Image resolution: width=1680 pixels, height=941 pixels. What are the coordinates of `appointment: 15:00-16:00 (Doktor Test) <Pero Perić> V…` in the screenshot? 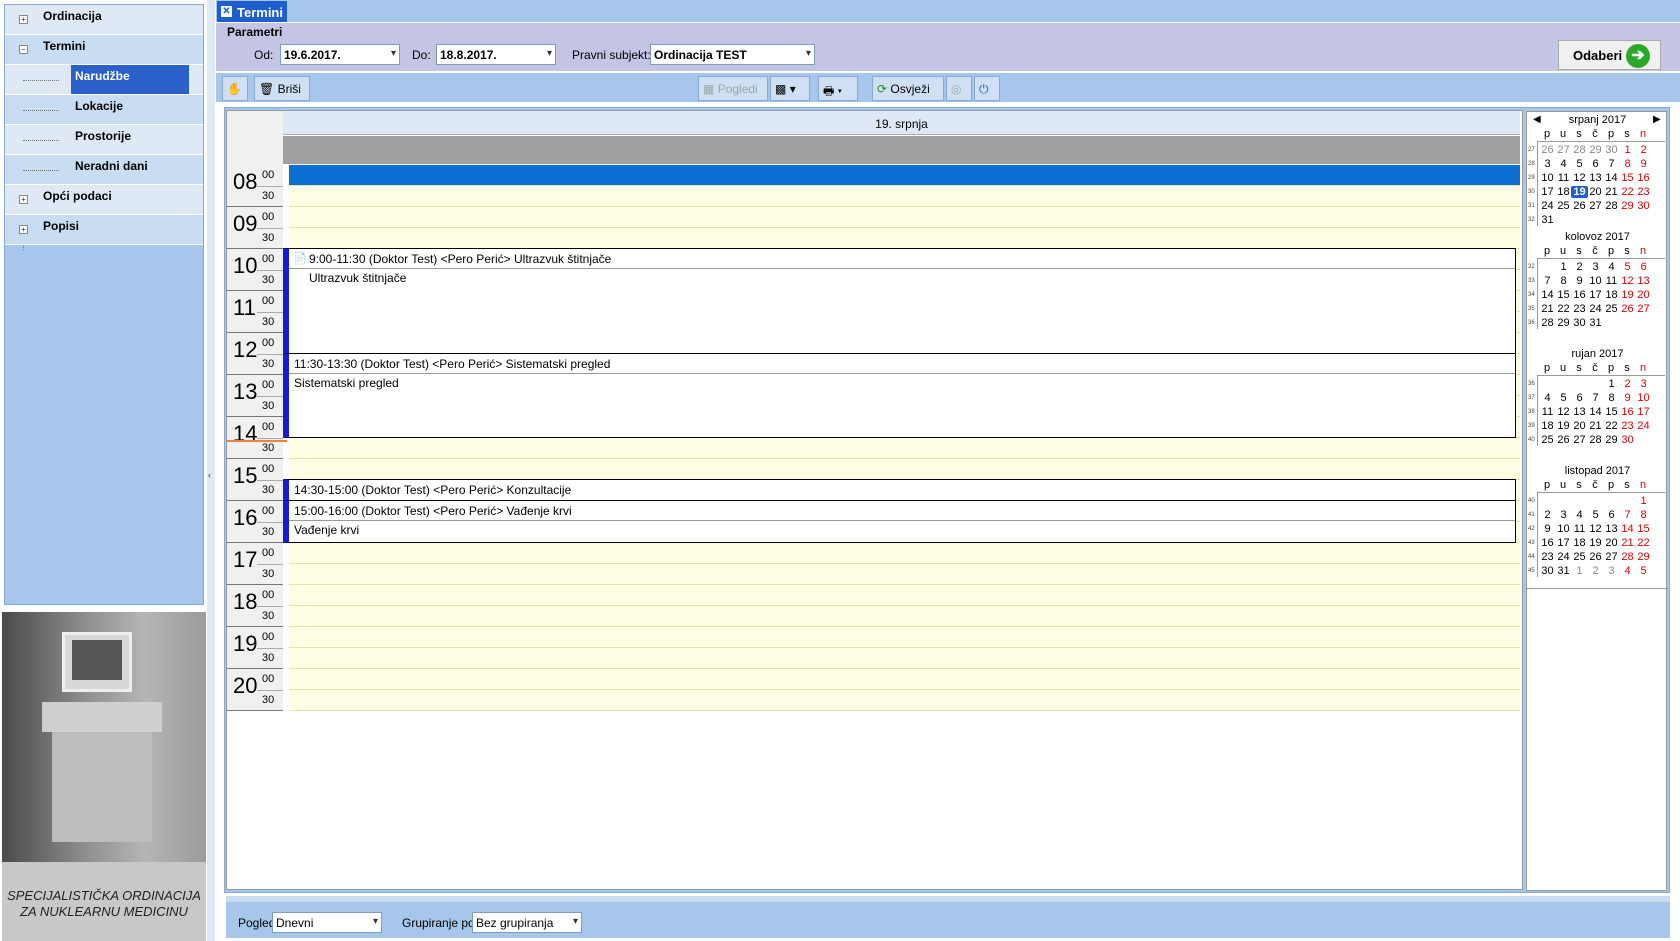 It's located at (899, 521).